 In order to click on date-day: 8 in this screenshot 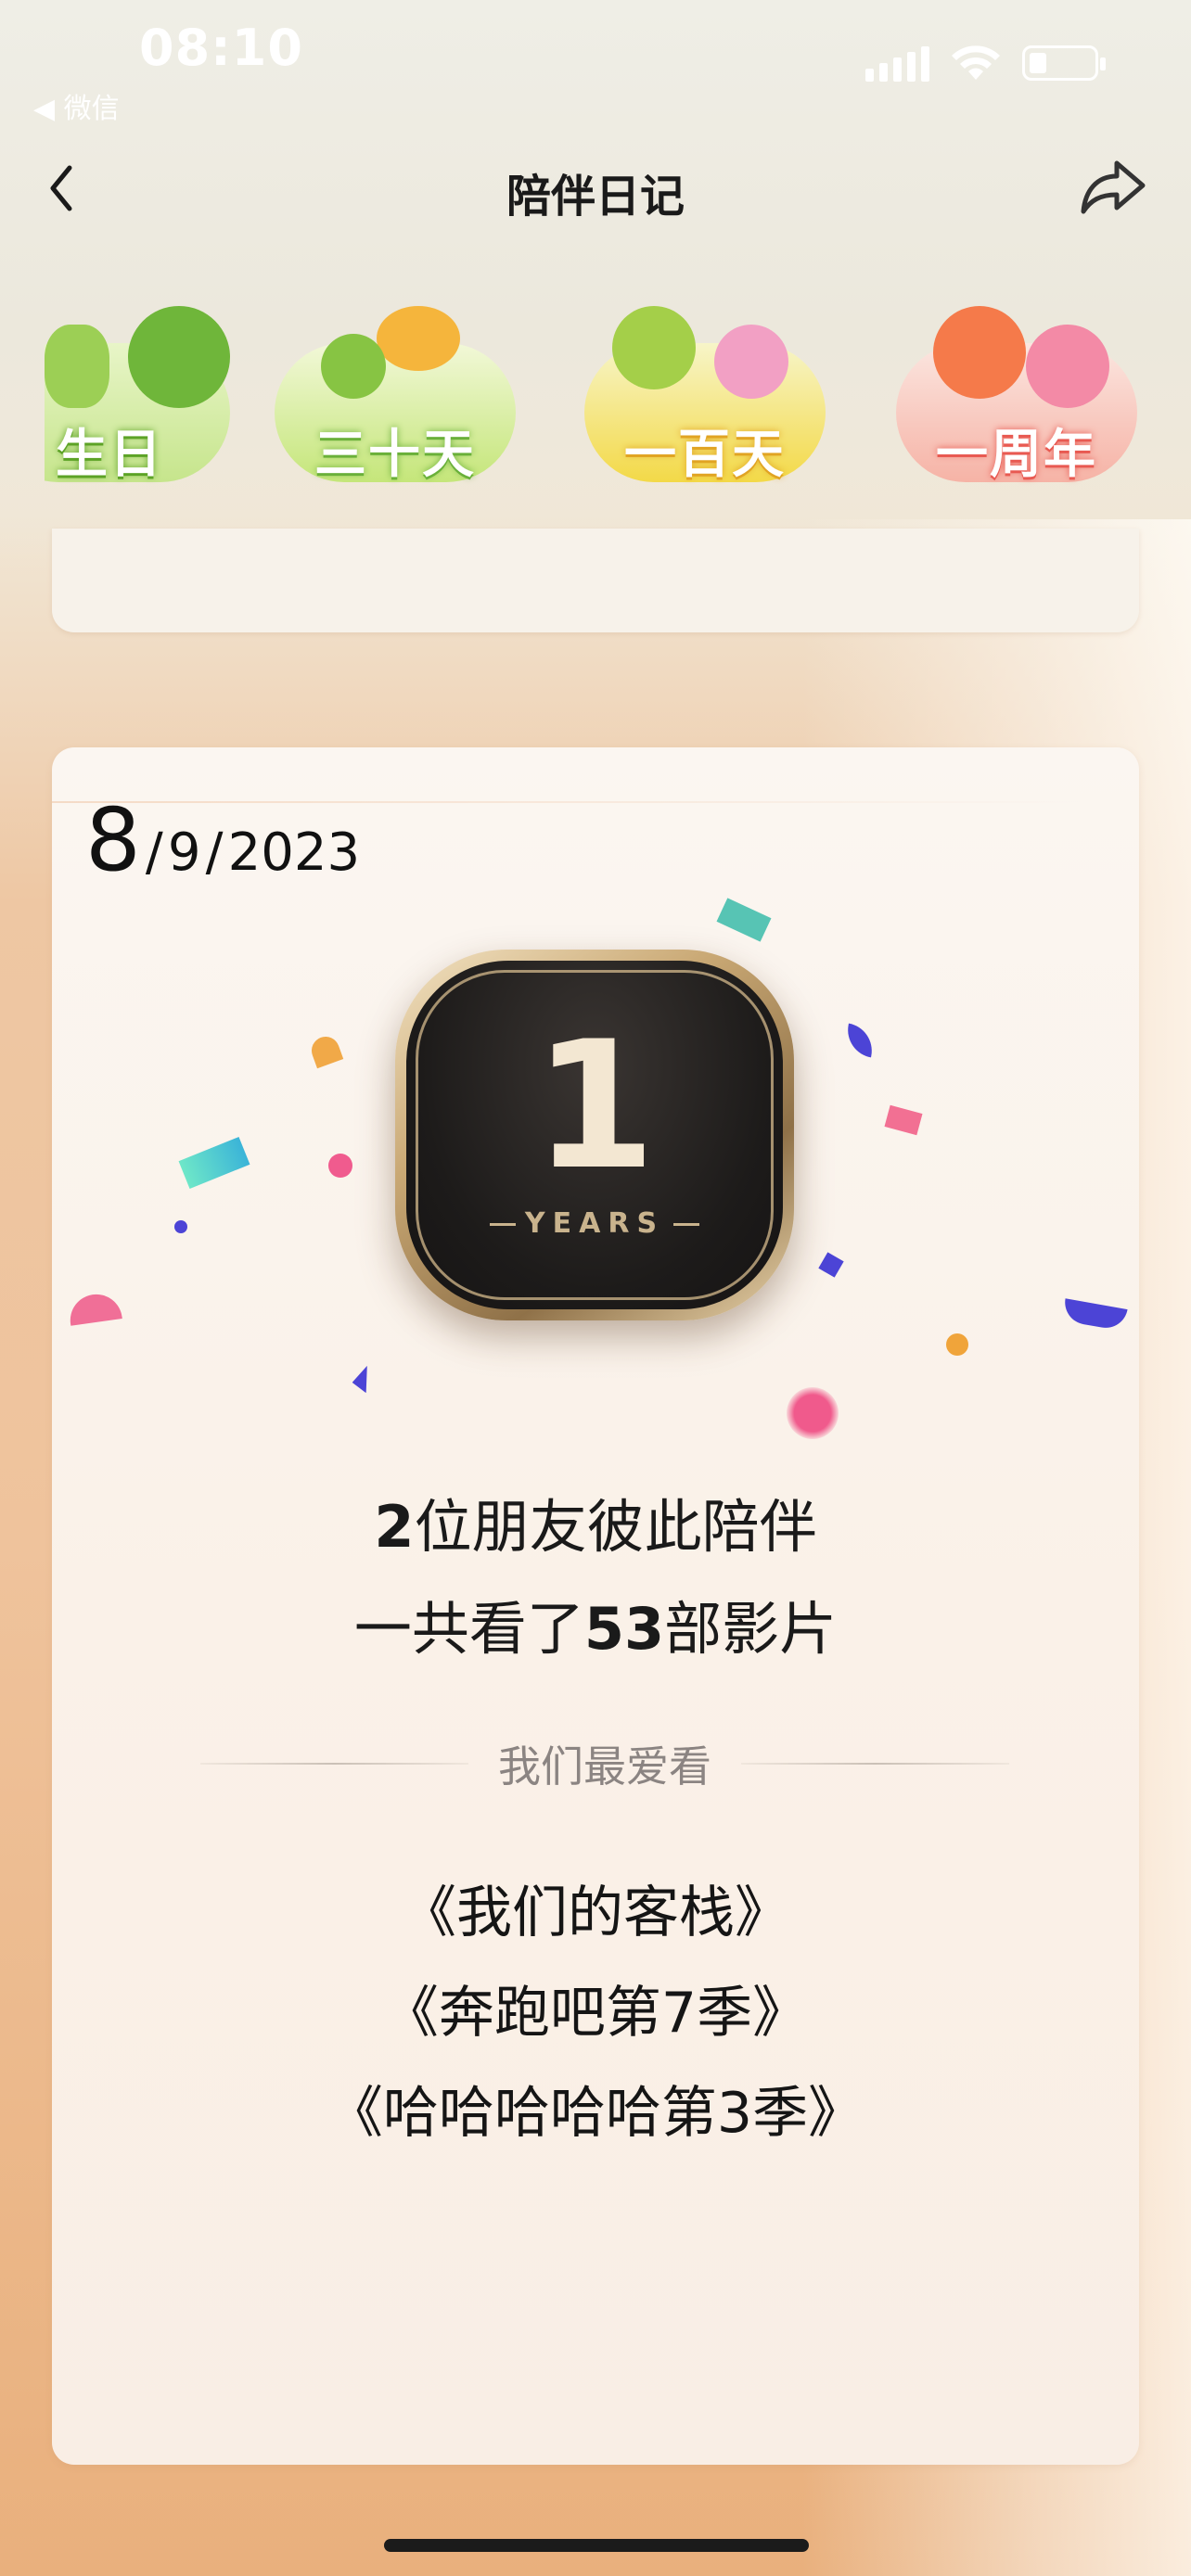, I will do `click(113, 840)`.